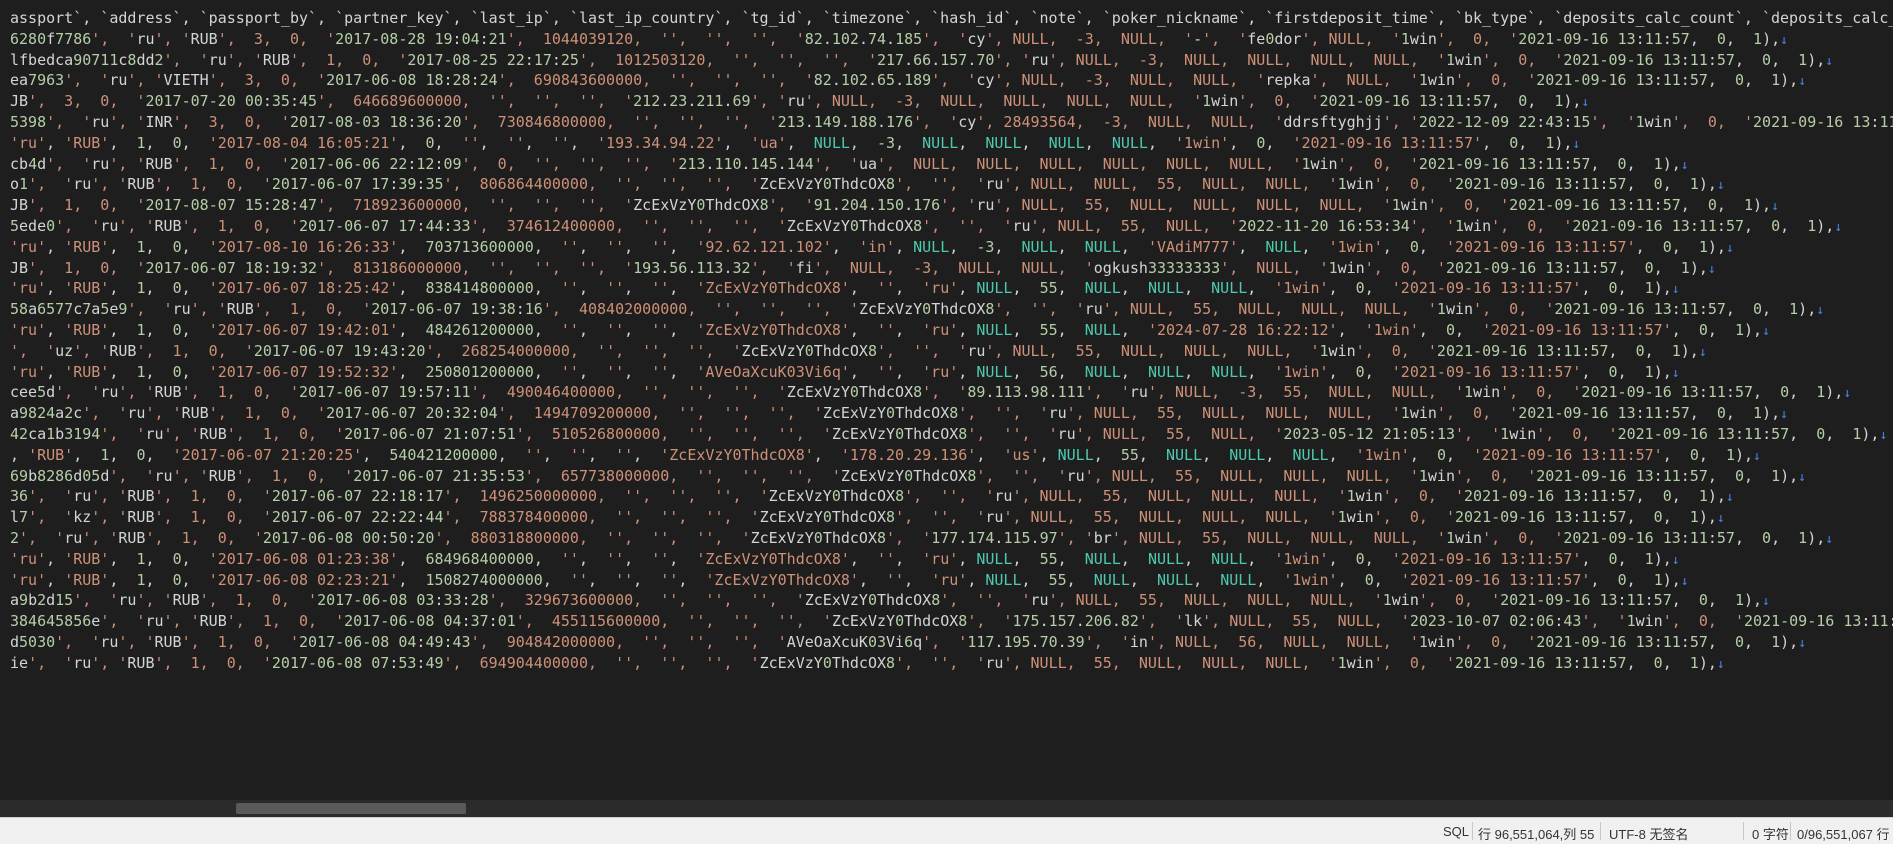 The width and height of the screenshot is (1893, 844). Describe the element at coordinates (1648, 833) in the screenshot. I see `status-encoding: UTF-8 无签名` at that location.